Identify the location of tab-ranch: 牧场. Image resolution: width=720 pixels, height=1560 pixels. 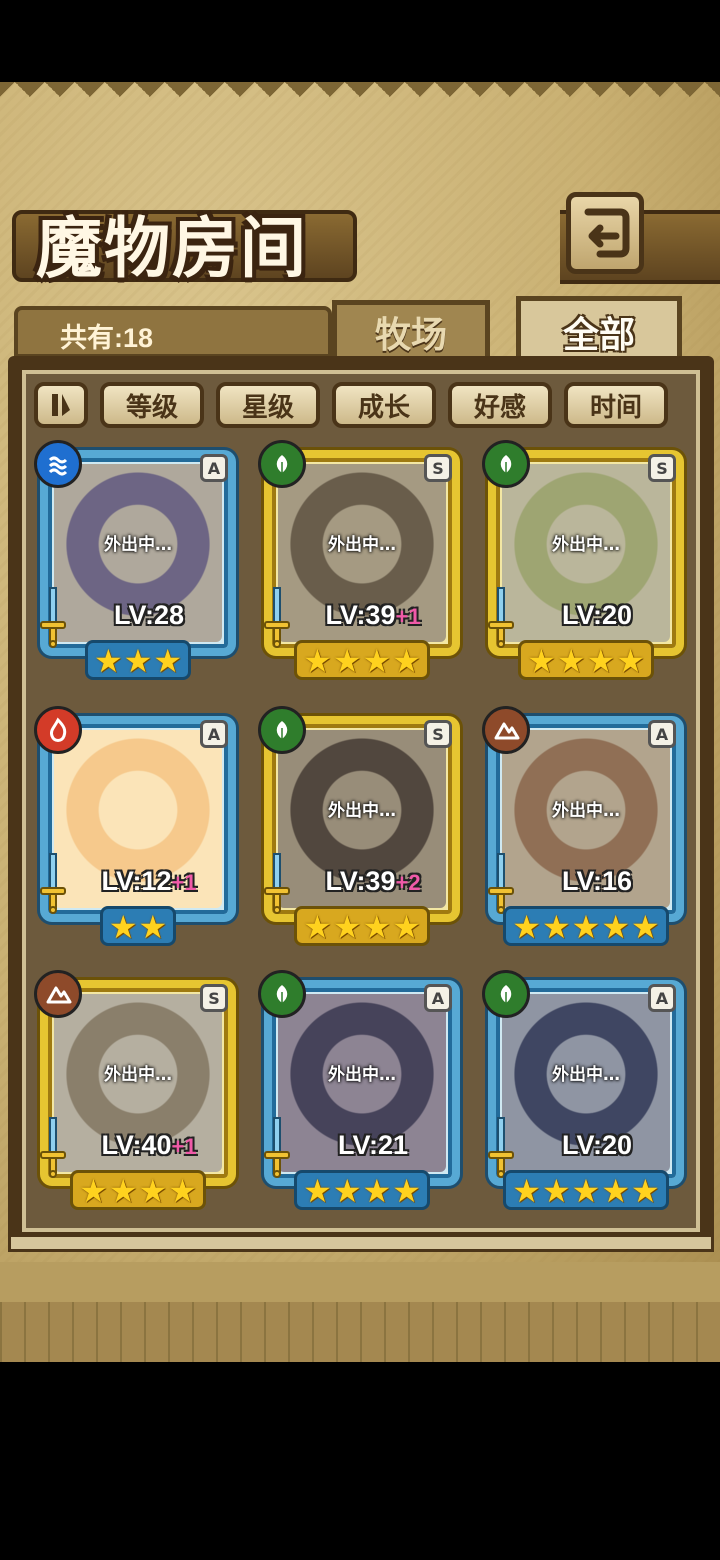
(411, 329).